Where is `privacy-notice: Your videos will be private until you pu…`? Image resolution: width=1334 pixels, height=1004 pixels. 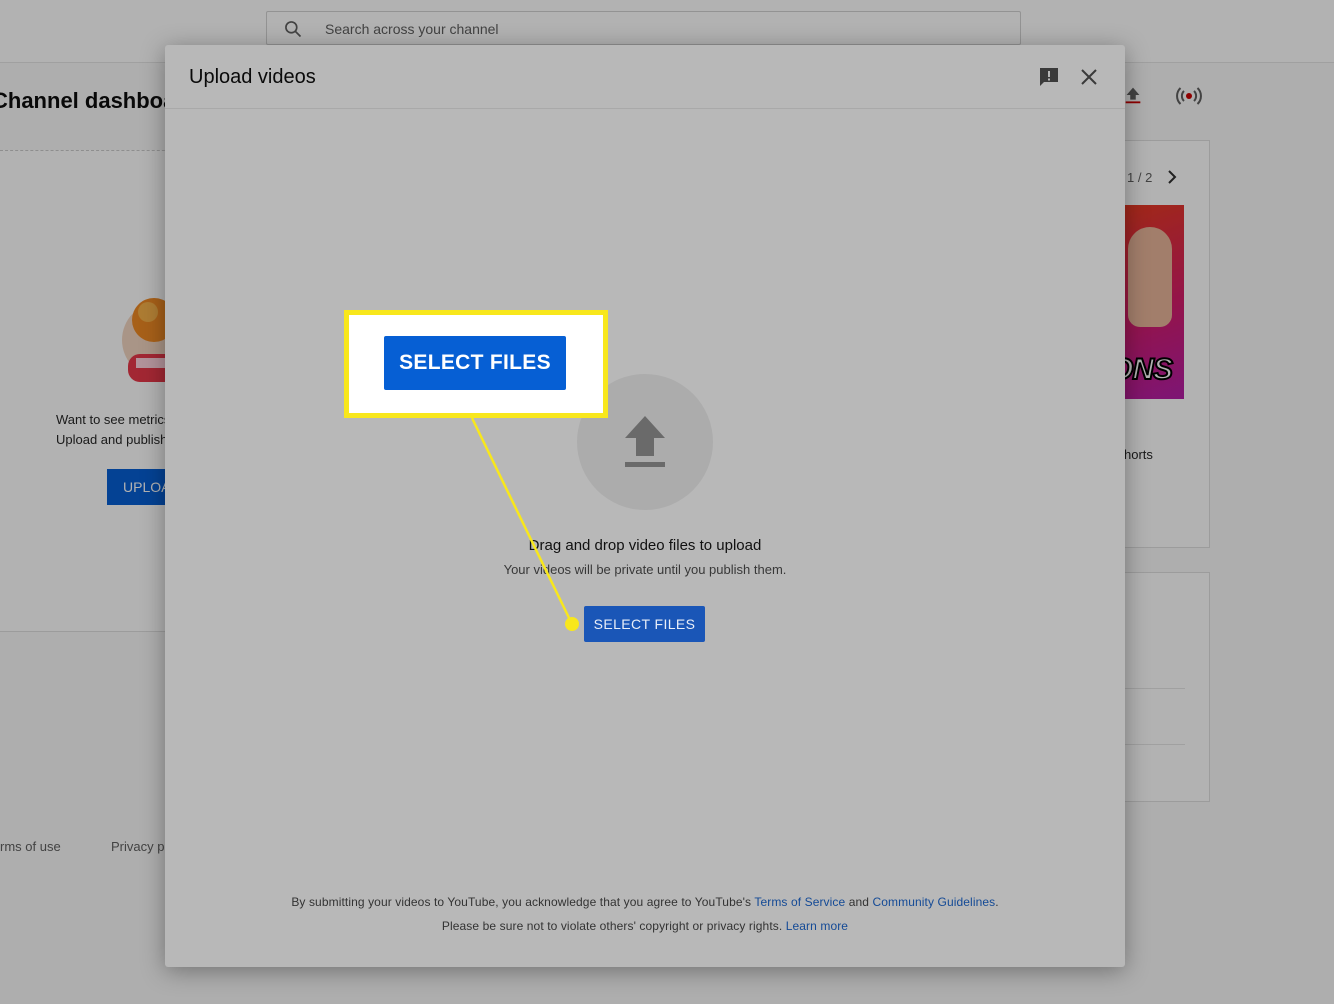 privacy-notice: Your videos will be private until you pu… is located at coordinates (645, 569).